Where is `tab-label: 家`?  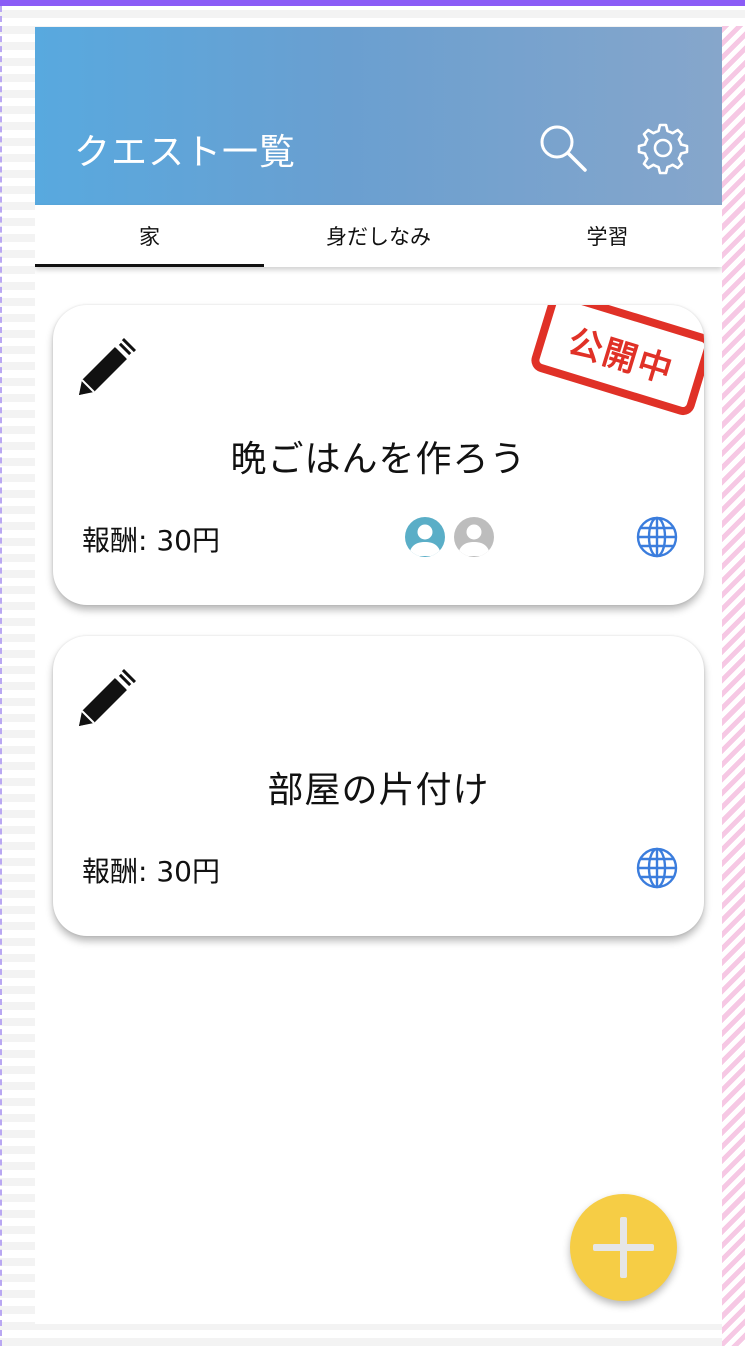
tab-label: 家 is located at coordinates (149, 237).